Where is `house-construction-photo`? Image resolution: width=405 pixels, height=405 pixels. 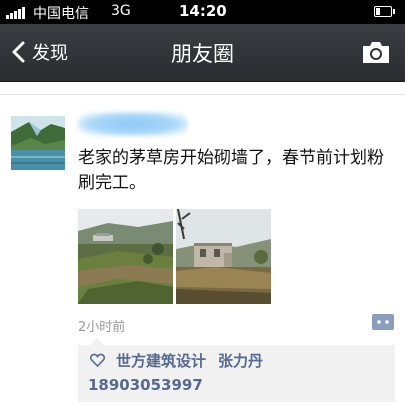
house-construction-photo is located at coordinates (223, 256).